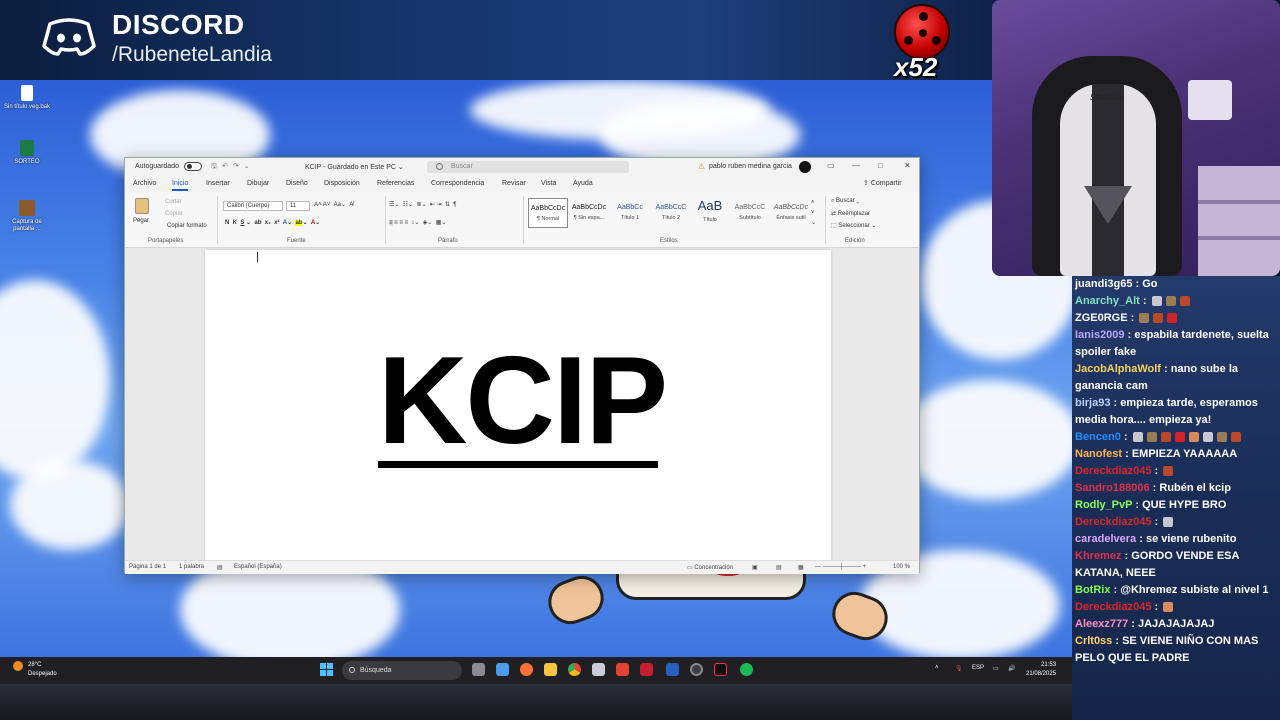  What do you see at coordinates (750, 213) in the screenshot?
I see `style-subtitle: AaBbCcC Subtítulo` at bounding box center [750, 213].